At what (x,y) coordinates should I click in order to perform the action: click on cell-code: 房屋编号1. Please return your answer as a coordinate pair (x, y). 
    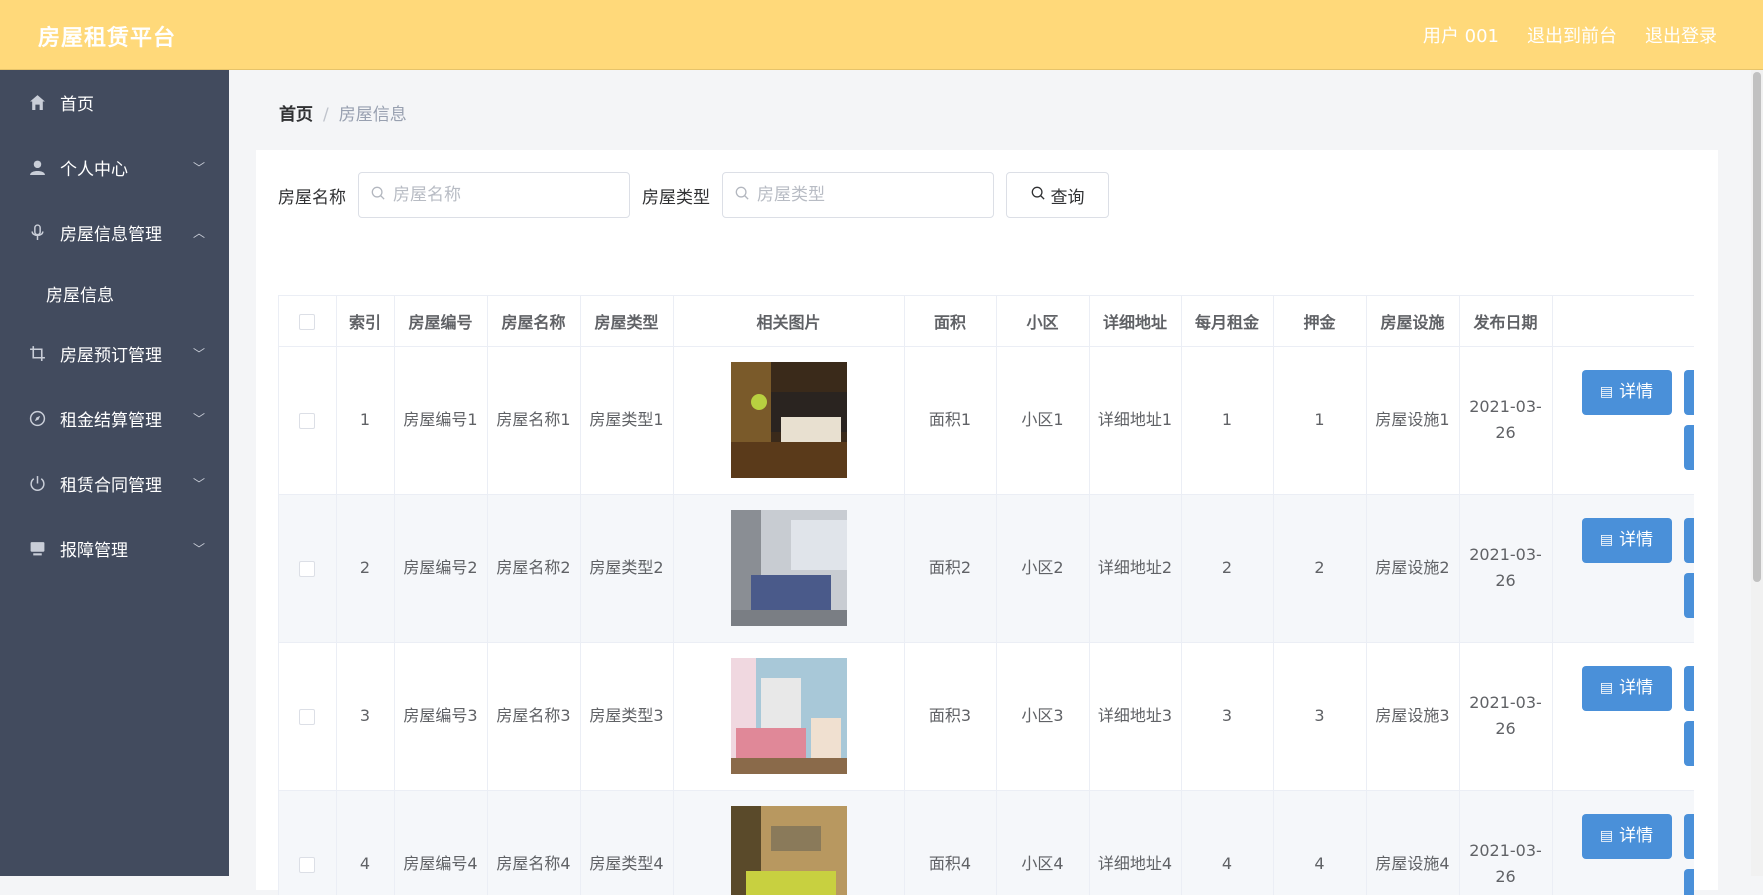
    Looking at the image, I should click on (440, 420).